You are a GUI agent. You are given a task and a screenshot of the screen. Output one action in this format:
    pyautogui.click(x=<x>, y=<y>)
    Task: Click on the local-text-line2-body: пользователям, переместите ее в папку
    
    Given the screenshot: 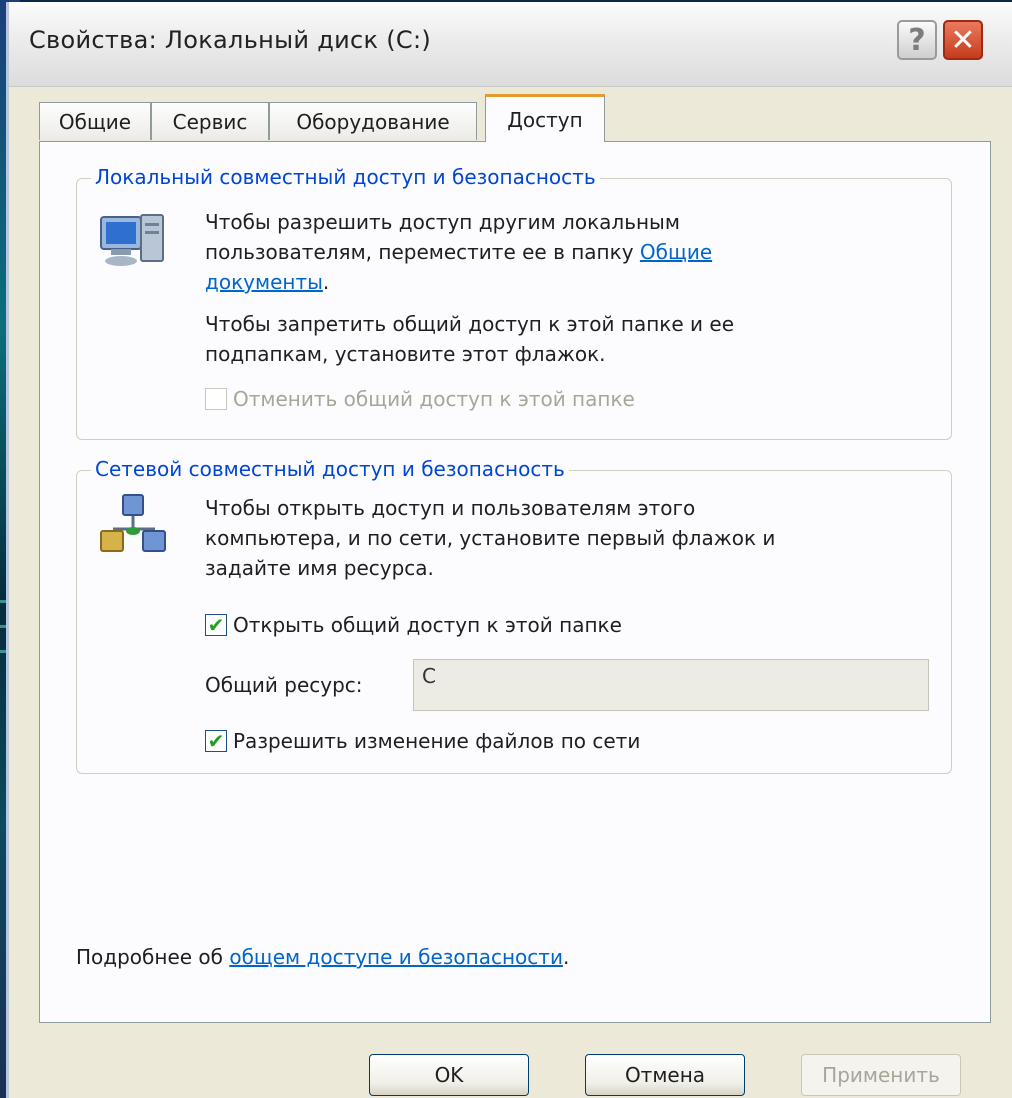 What is the action you would take?
    pyautogui.click(x=422, y=252)
    